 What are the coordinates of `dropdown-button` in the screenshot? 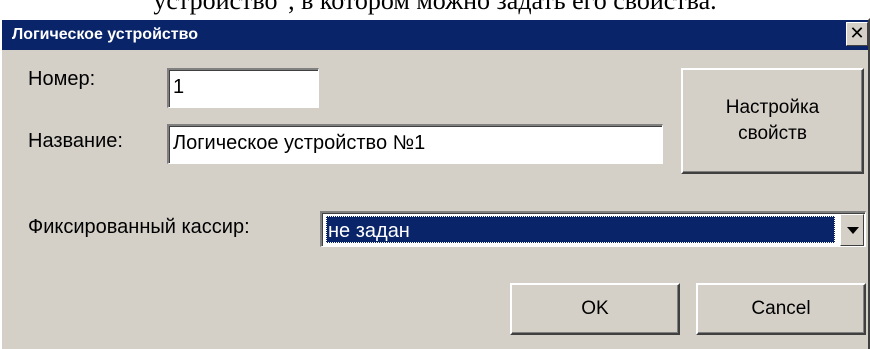 It's located at (852, 230).